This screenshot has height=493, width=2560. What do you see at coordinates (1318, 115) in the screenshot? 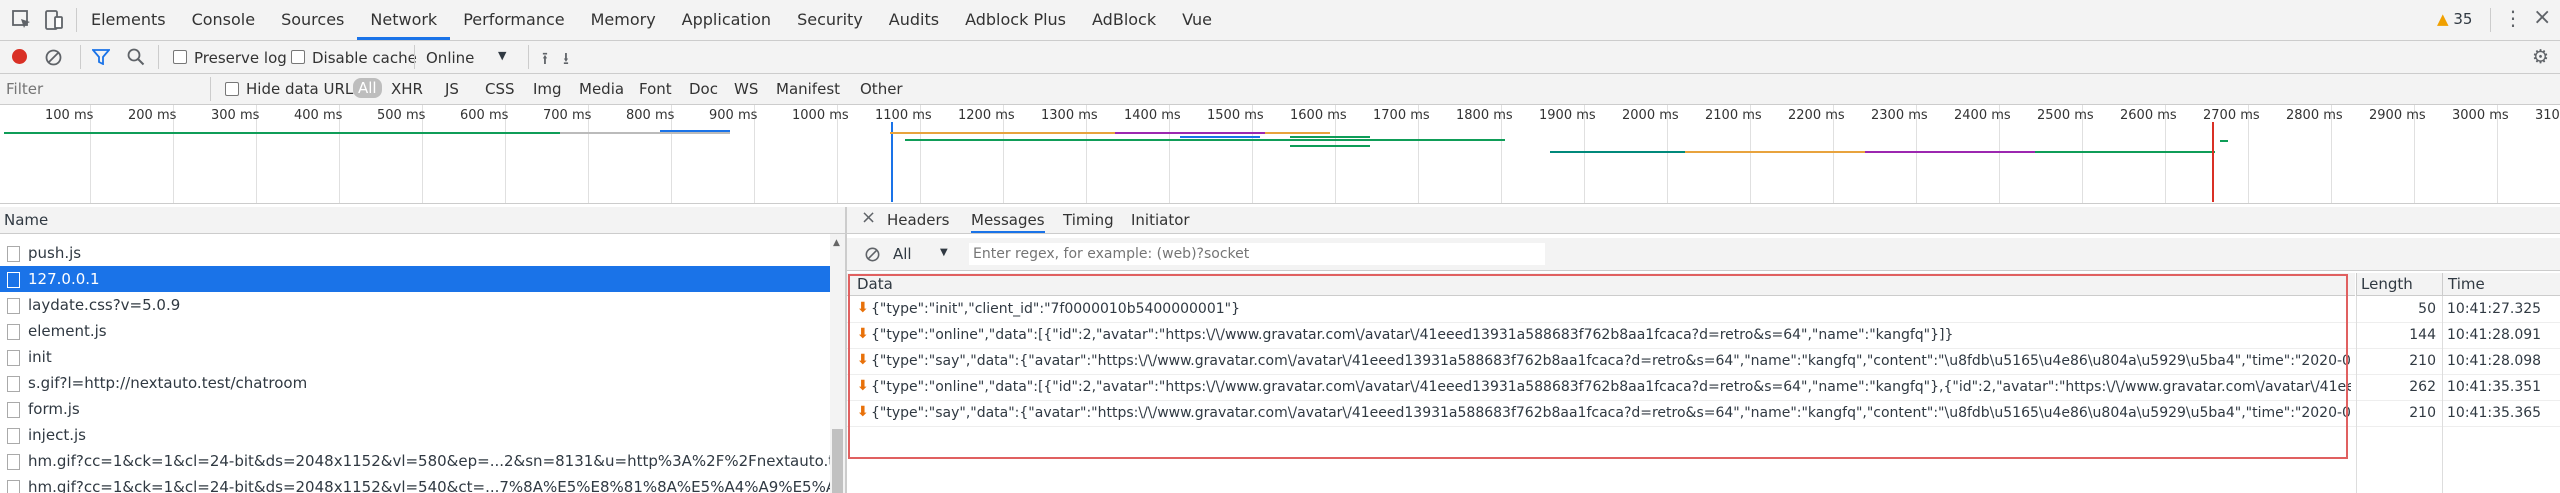
I see `timeline-tick-label: 1600 ms` at bounding box center [1318, 115].